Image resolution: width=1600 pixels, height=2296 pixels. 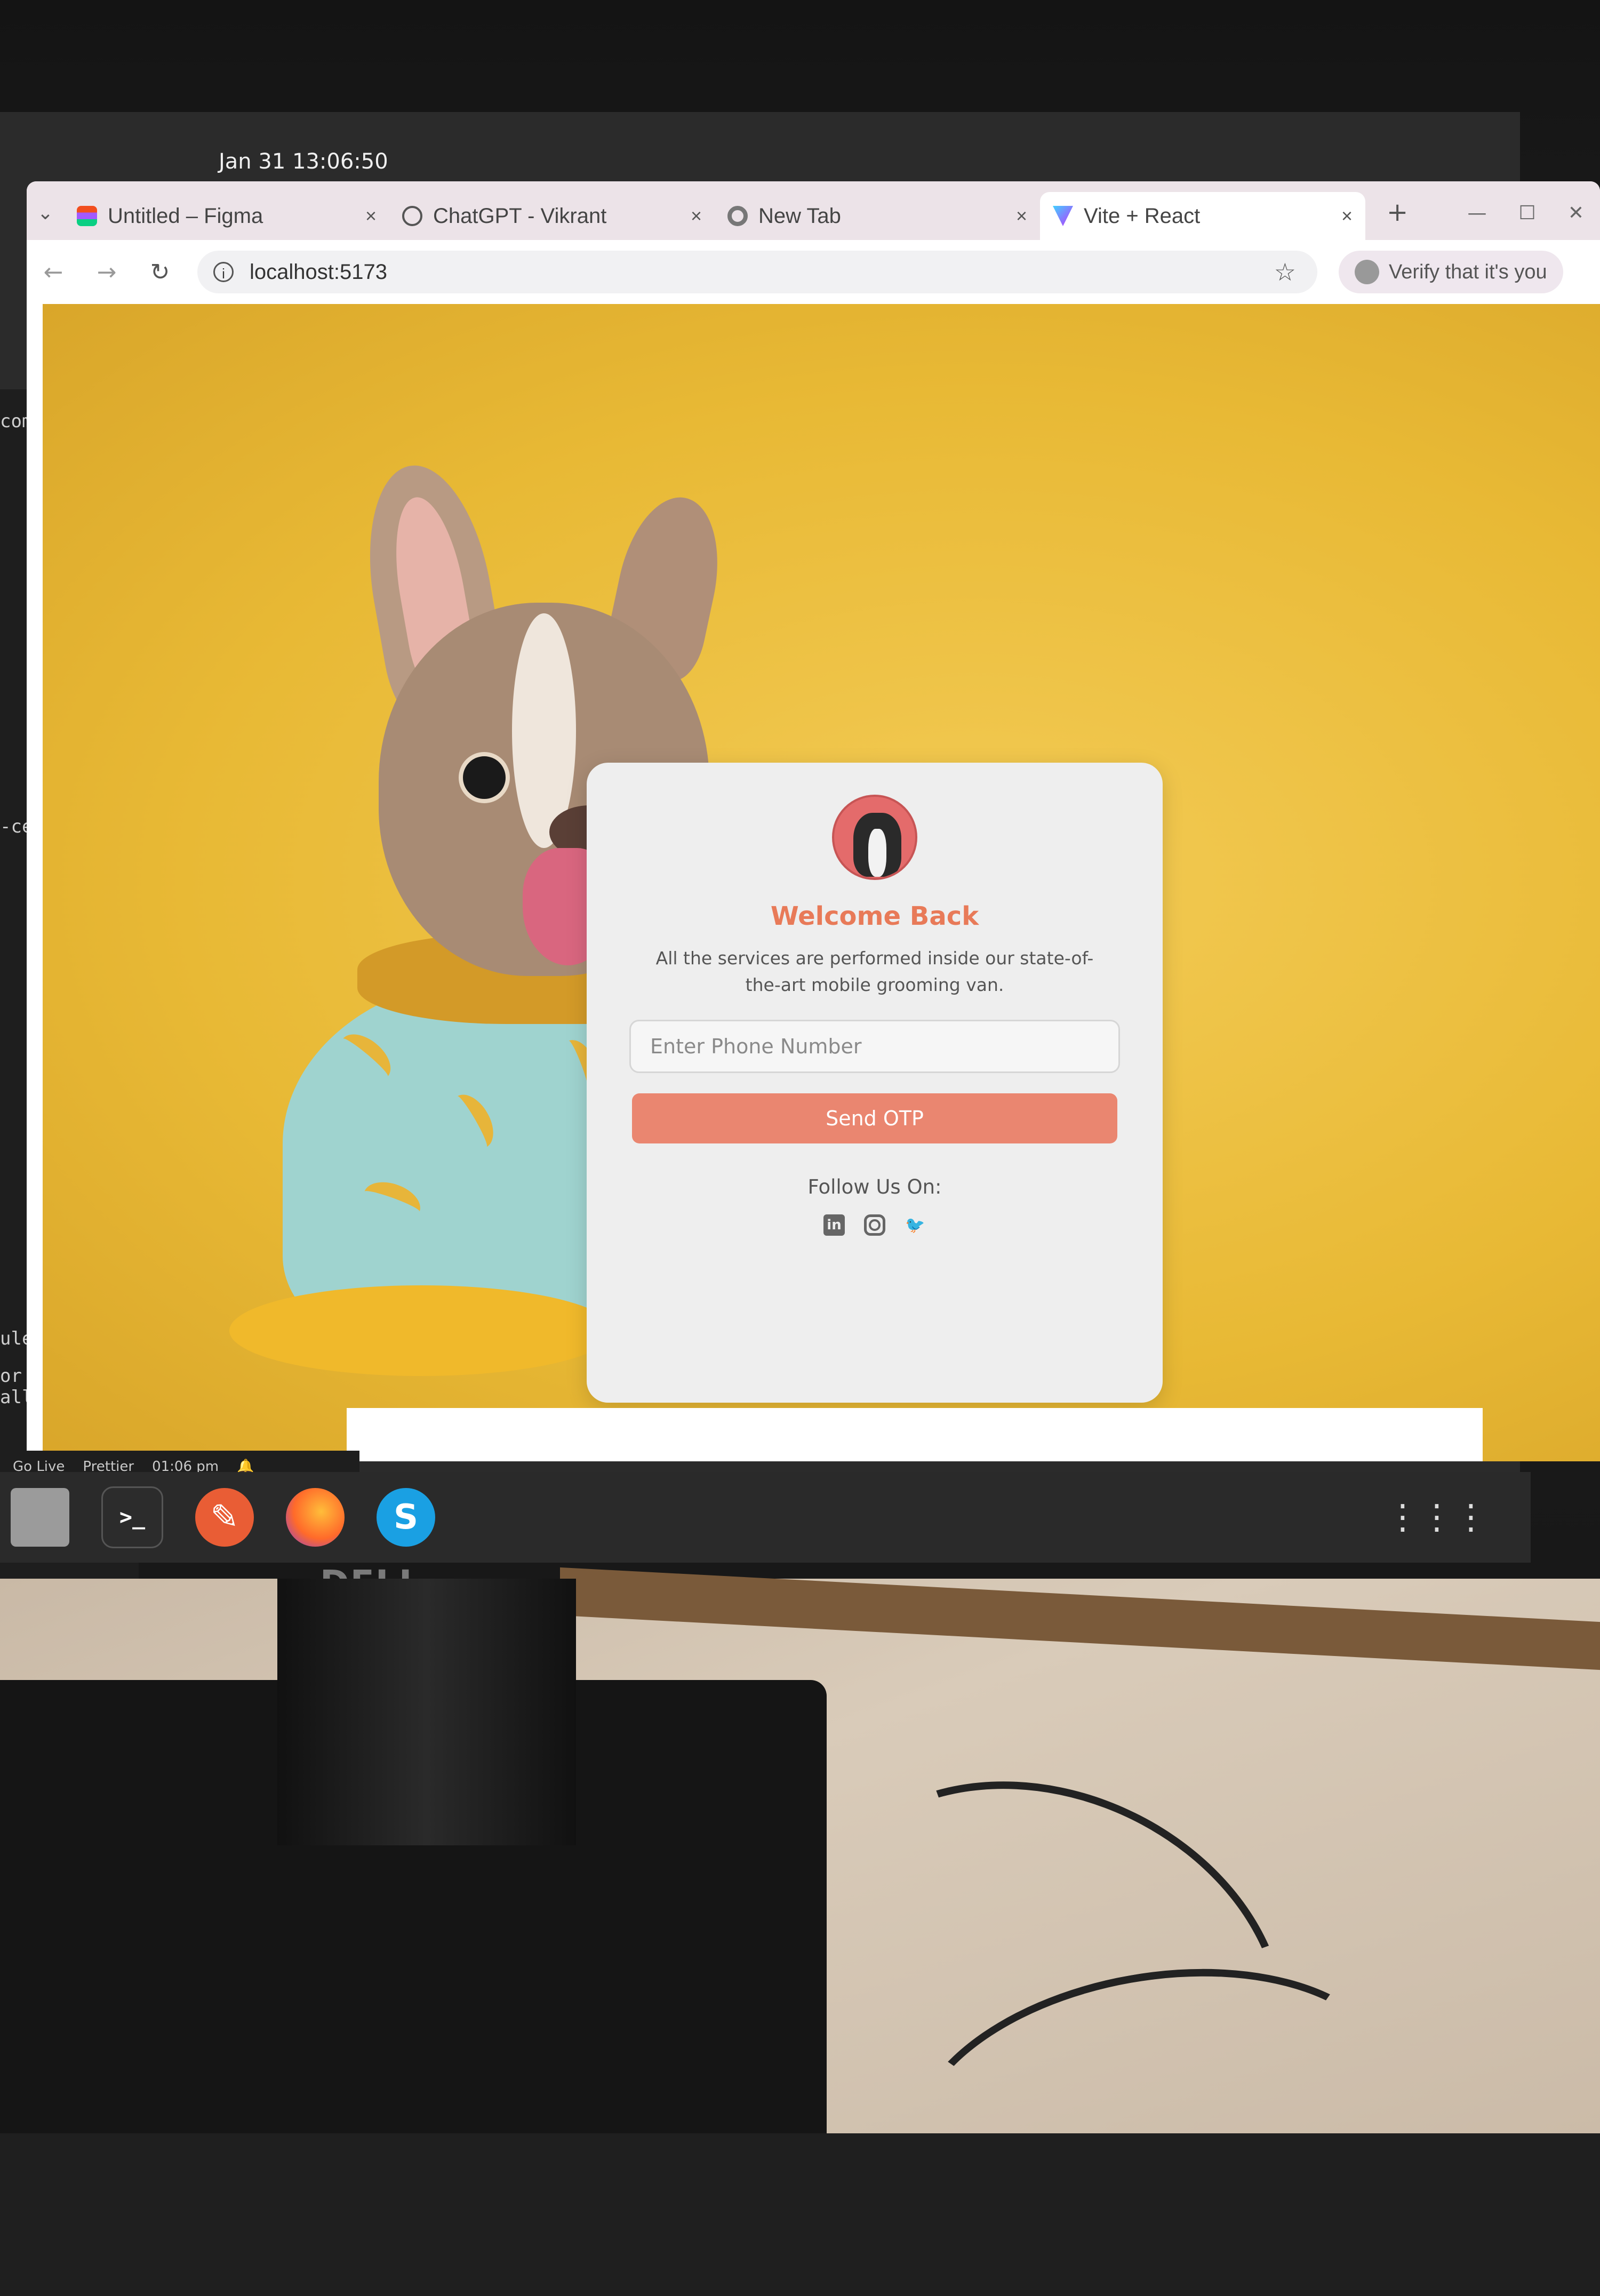 I want to click on minimize-icon: —, so click(x=1477, y=213).